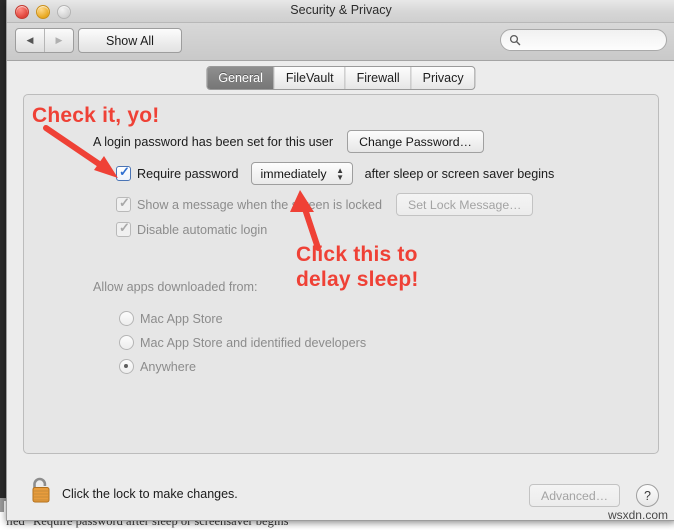 The height and width of the screenshot is (530, 674). Describe the element at coordinates (168, 366) in the screenshot. I see `anywhere-label: Anywhere` at that location.